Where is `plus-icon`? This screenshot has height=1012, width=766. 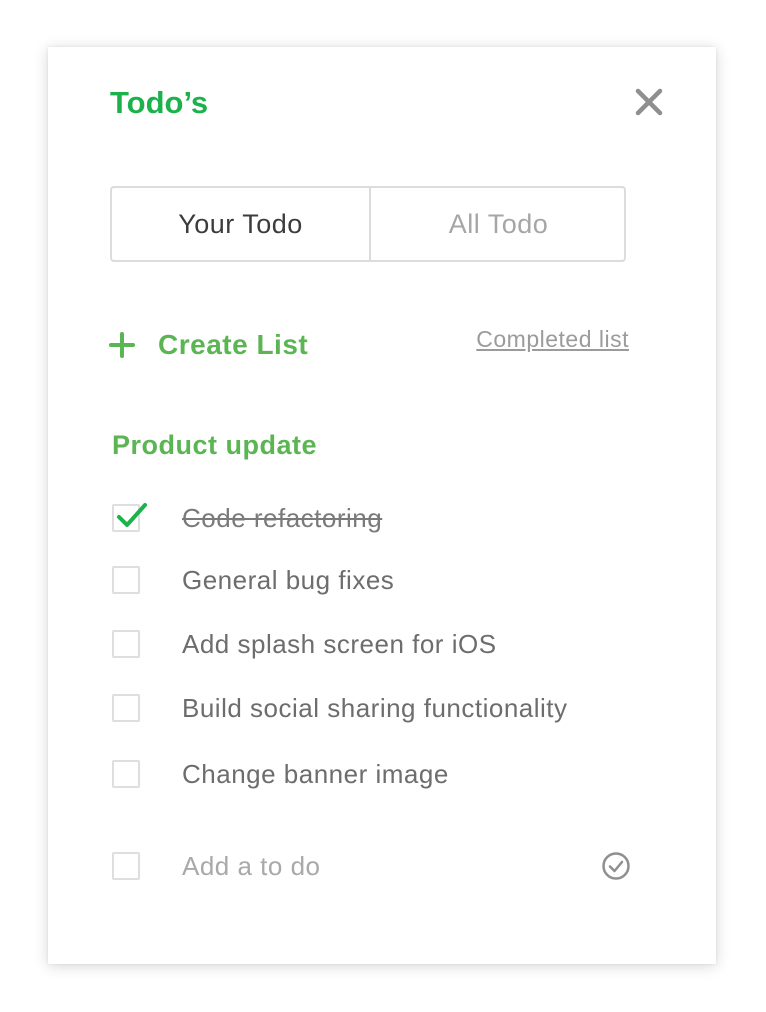
plus-icon is located at coordinates (122, 345).